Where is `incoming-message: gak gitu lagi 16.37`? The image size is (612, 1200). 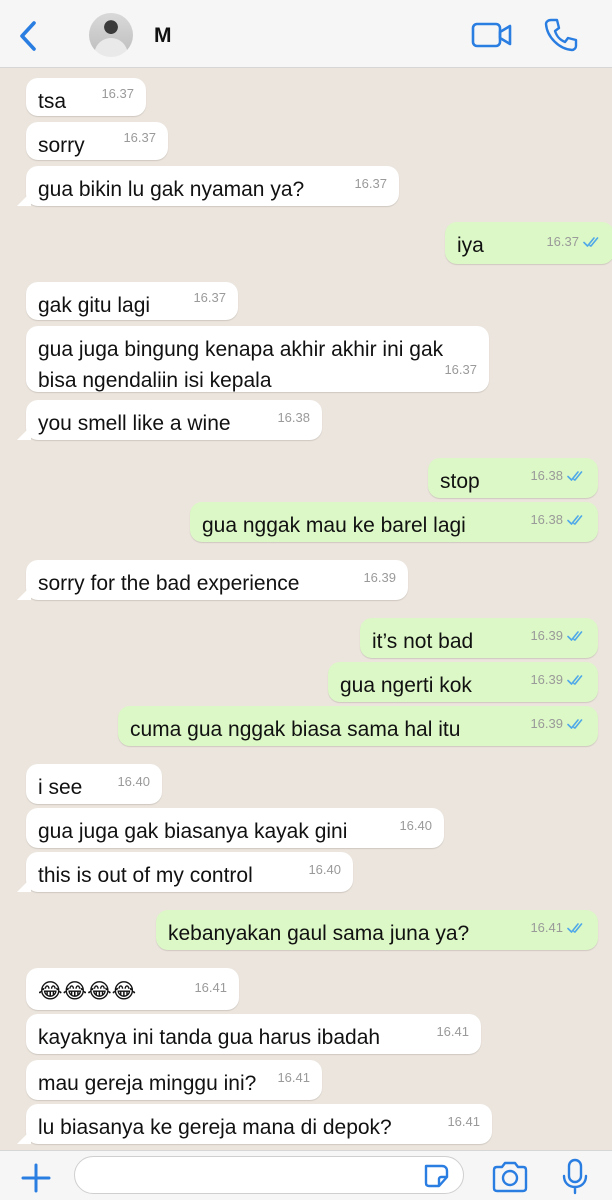
incoming-message: gak gitu lagi 16.37 is located at coordinates (132, 301).